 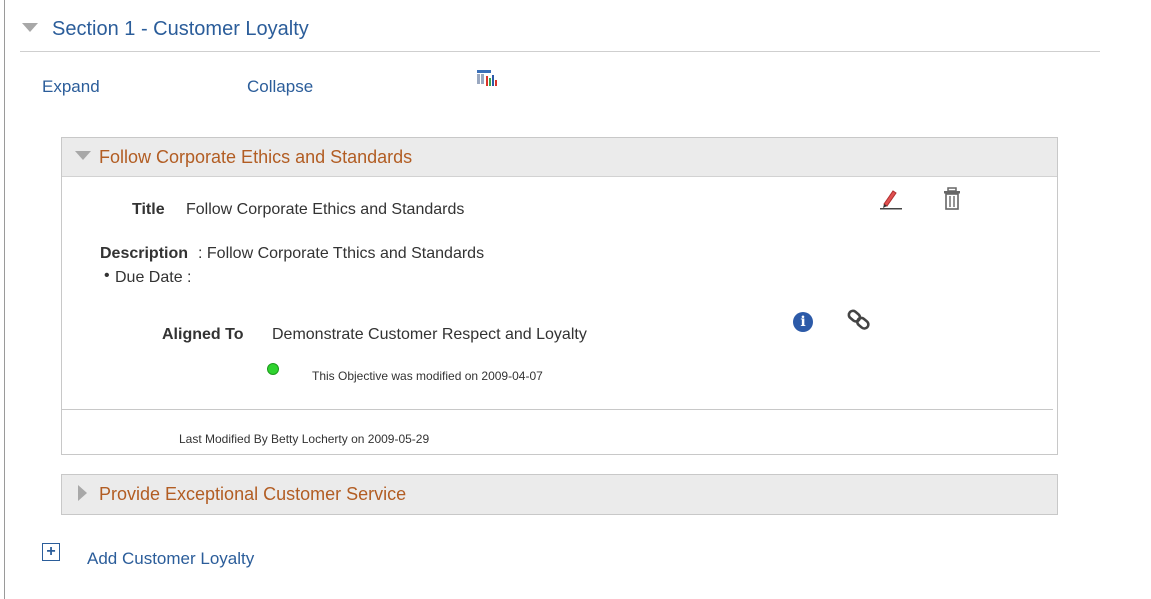 What do you see at coordinates (71, 87) in the screenshot?
I see `expand-link: Expand` at bounding box center [71, 87].